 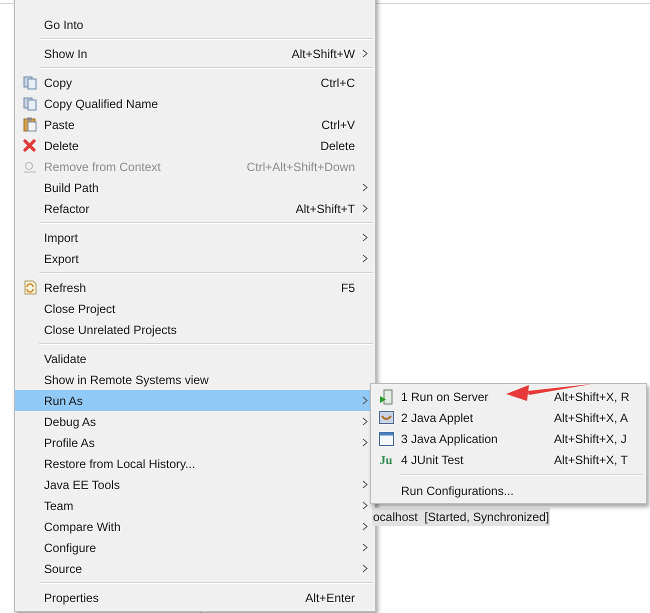 What do you see at coordinates (195, 53) in the screenshot?
I see `menu-item: Show In Alt+Shift+W` at bounding box center [195, 53].